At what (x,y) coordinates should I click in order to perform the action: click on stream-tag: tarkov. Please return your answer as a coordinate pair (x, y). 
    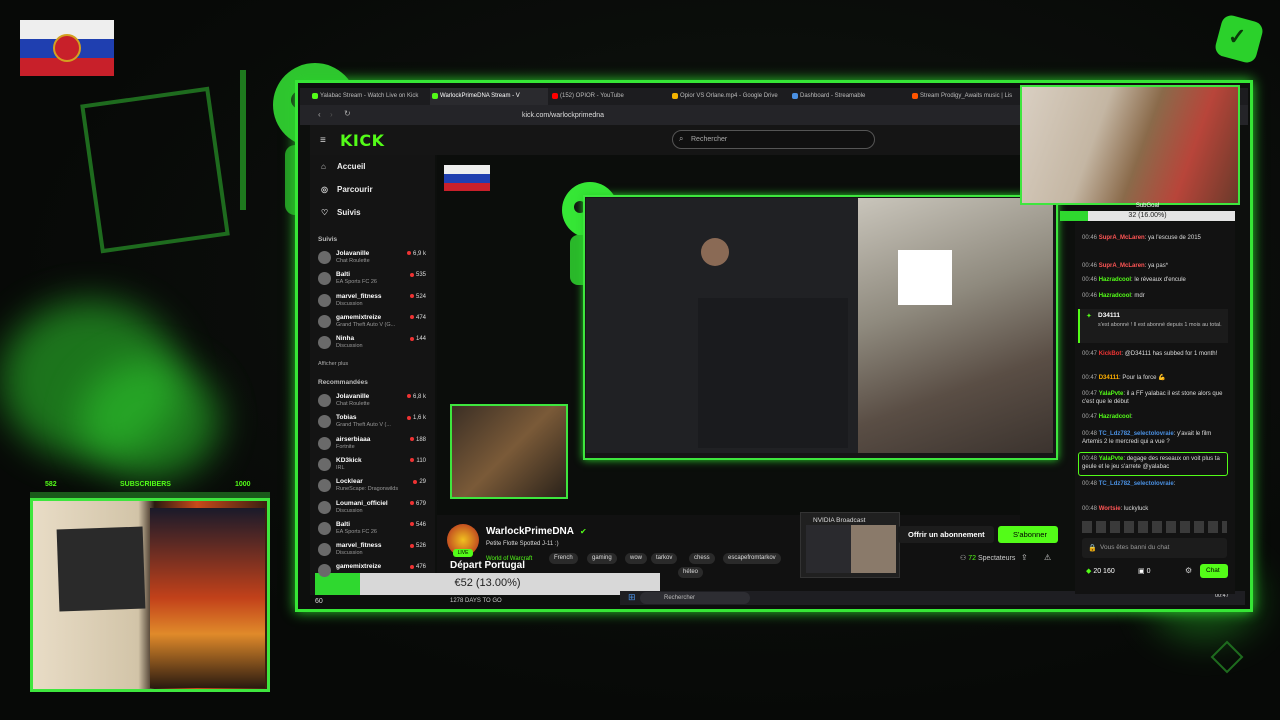
    Looking at the image, I should click on (664, 558).